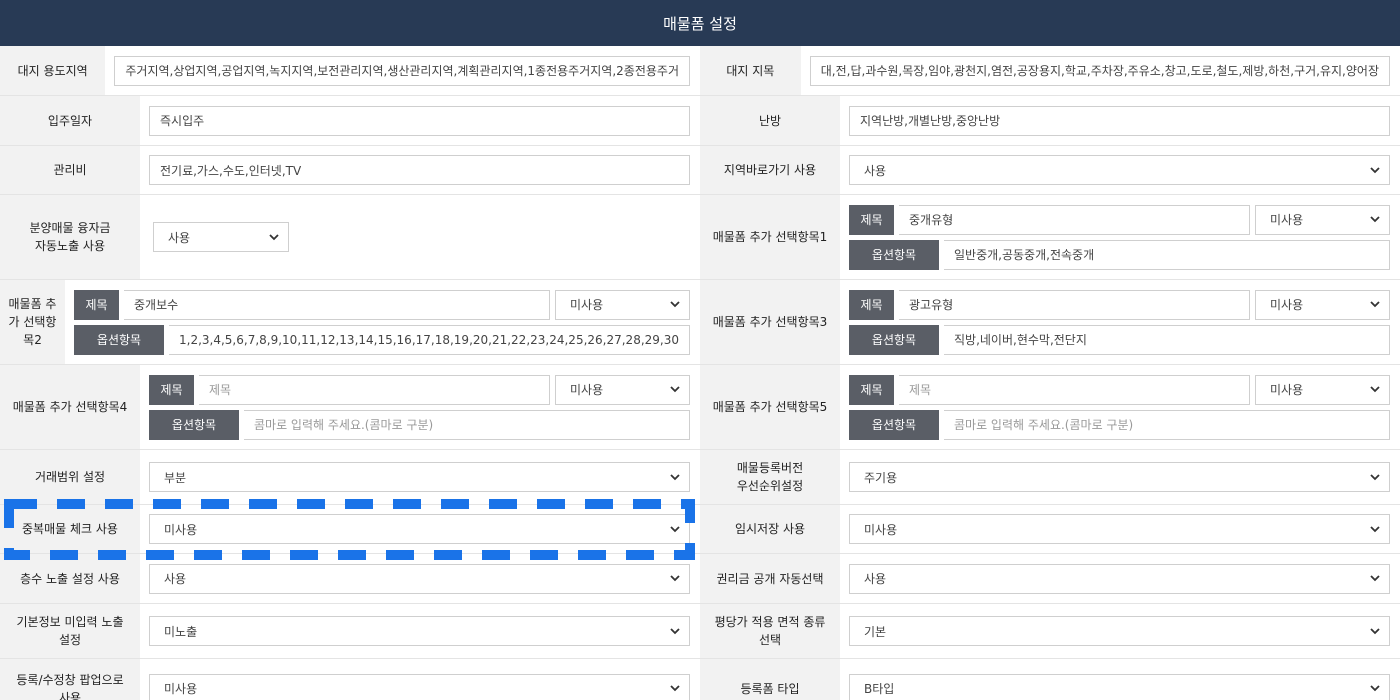 The image size is (1400, 700). Describe the element at coordinates (1119, 170) in the screenshot. I see `region-shortcut-select: 사용` at that location.